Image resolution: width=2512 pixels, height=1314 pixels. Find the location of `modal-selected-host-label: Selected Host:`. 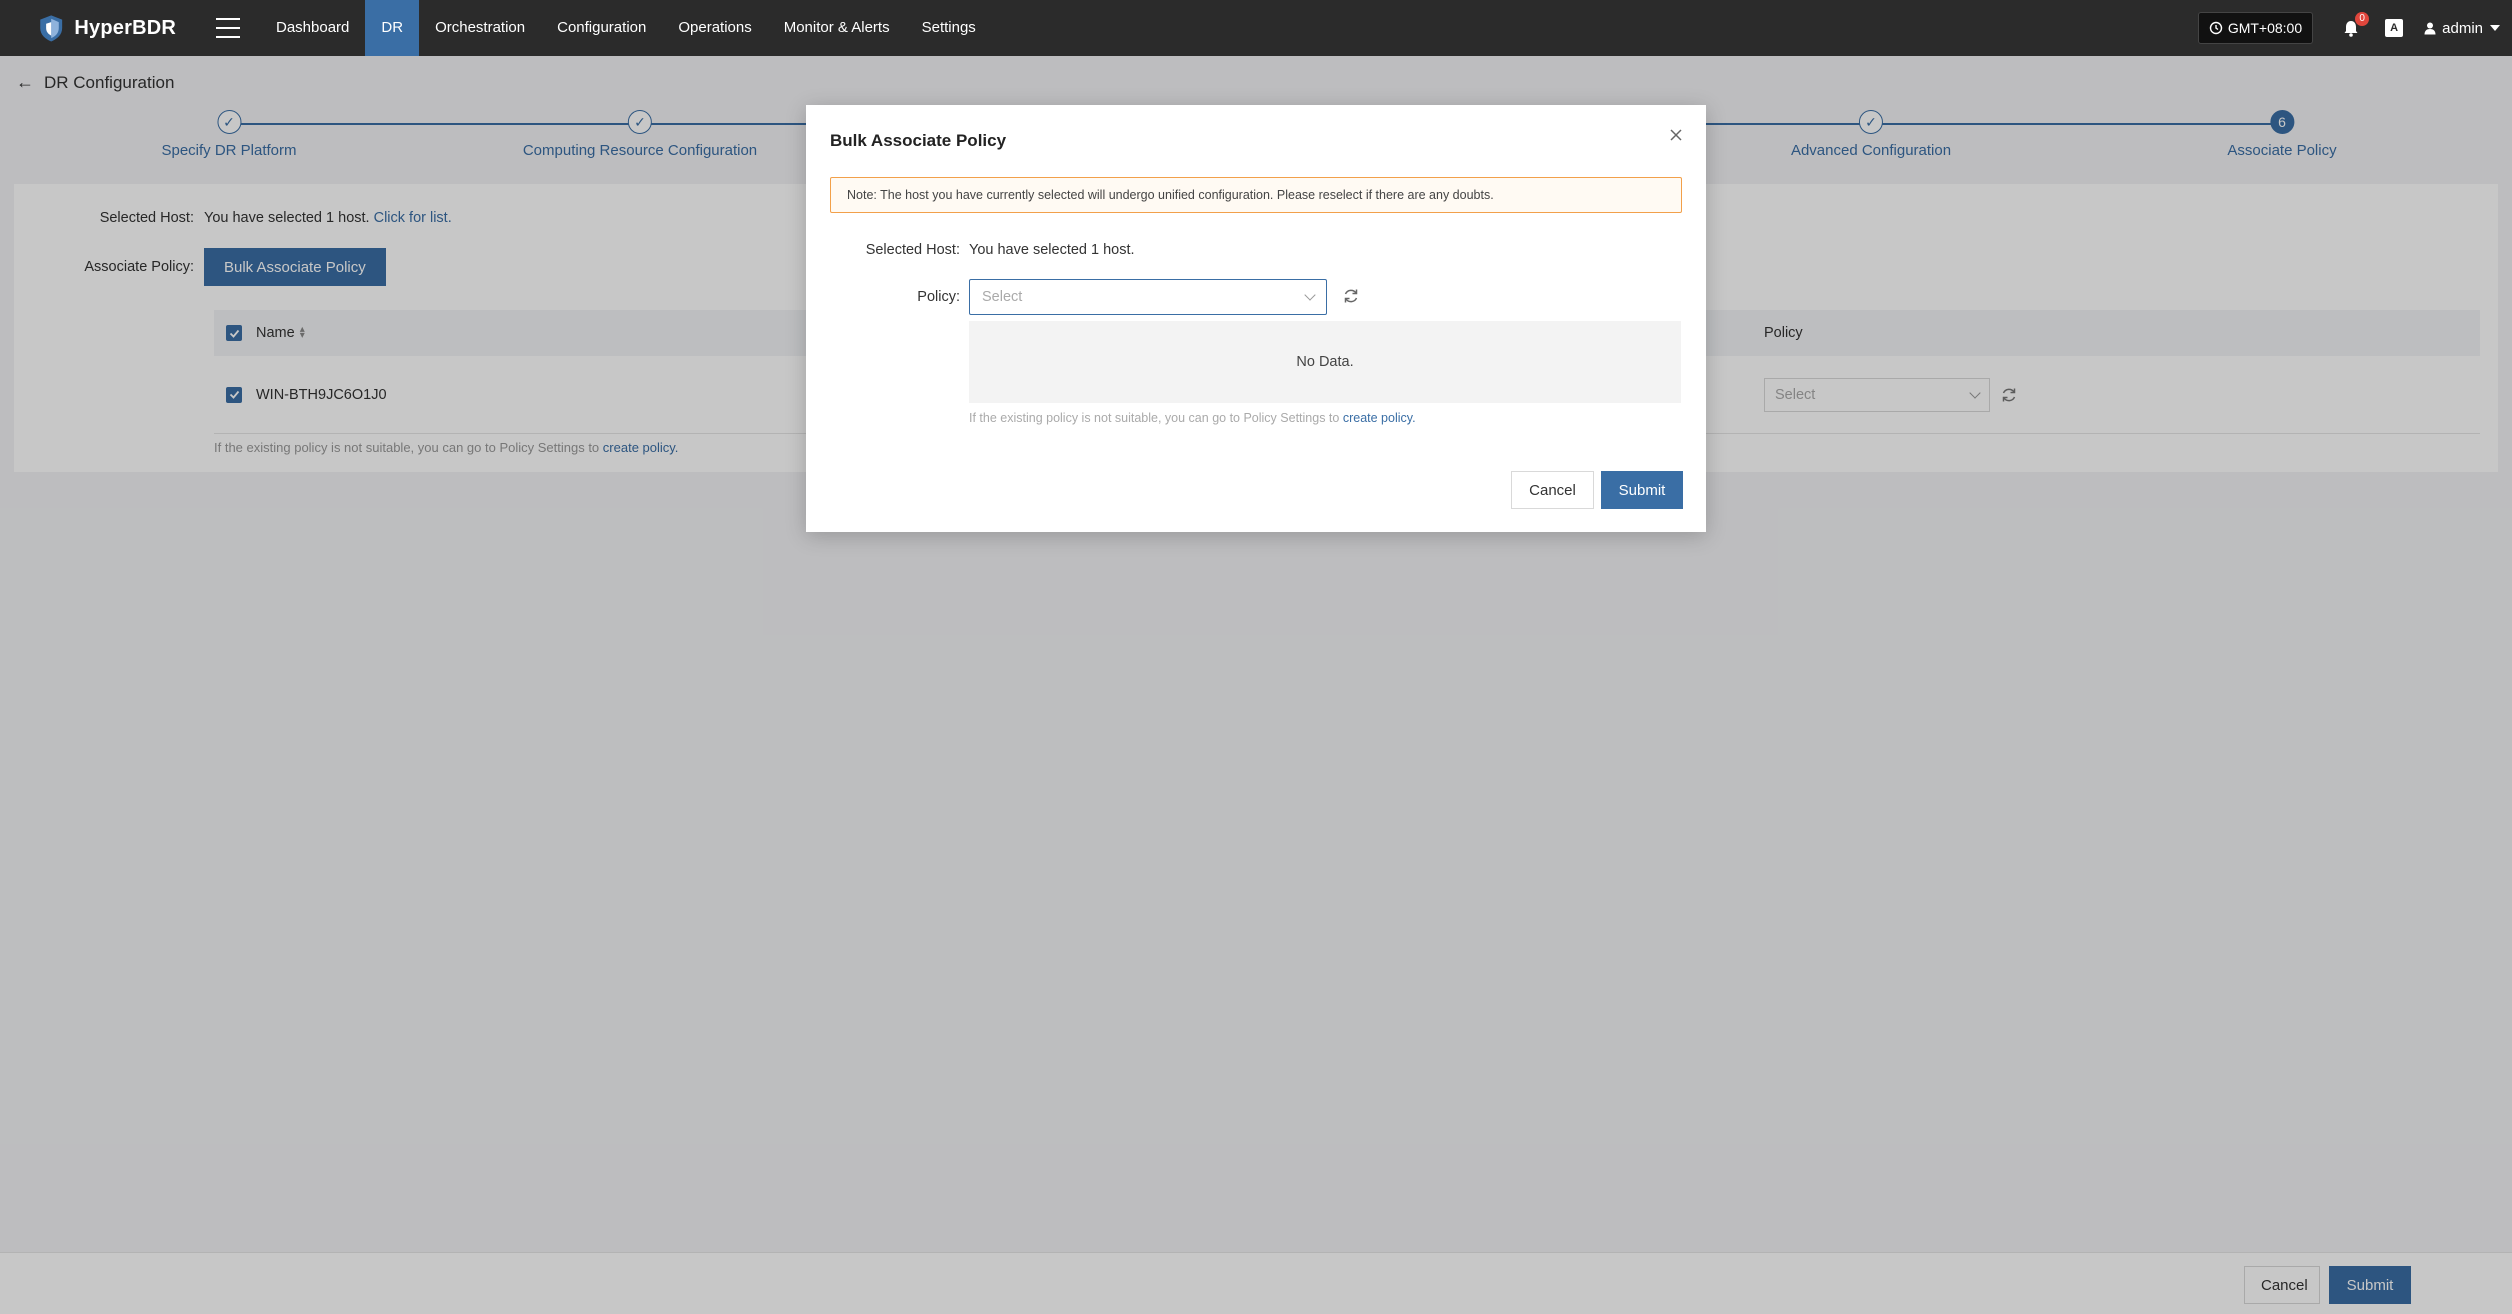

modal-selected-host-label: Selected Host: is located at coordinates (912, 250).